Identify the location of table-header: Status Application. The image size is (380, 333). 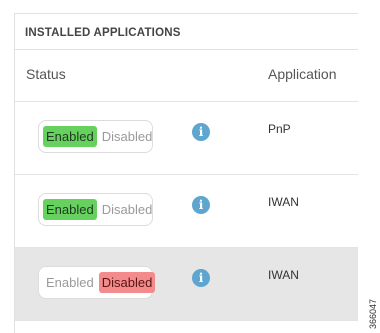
(186, 76).